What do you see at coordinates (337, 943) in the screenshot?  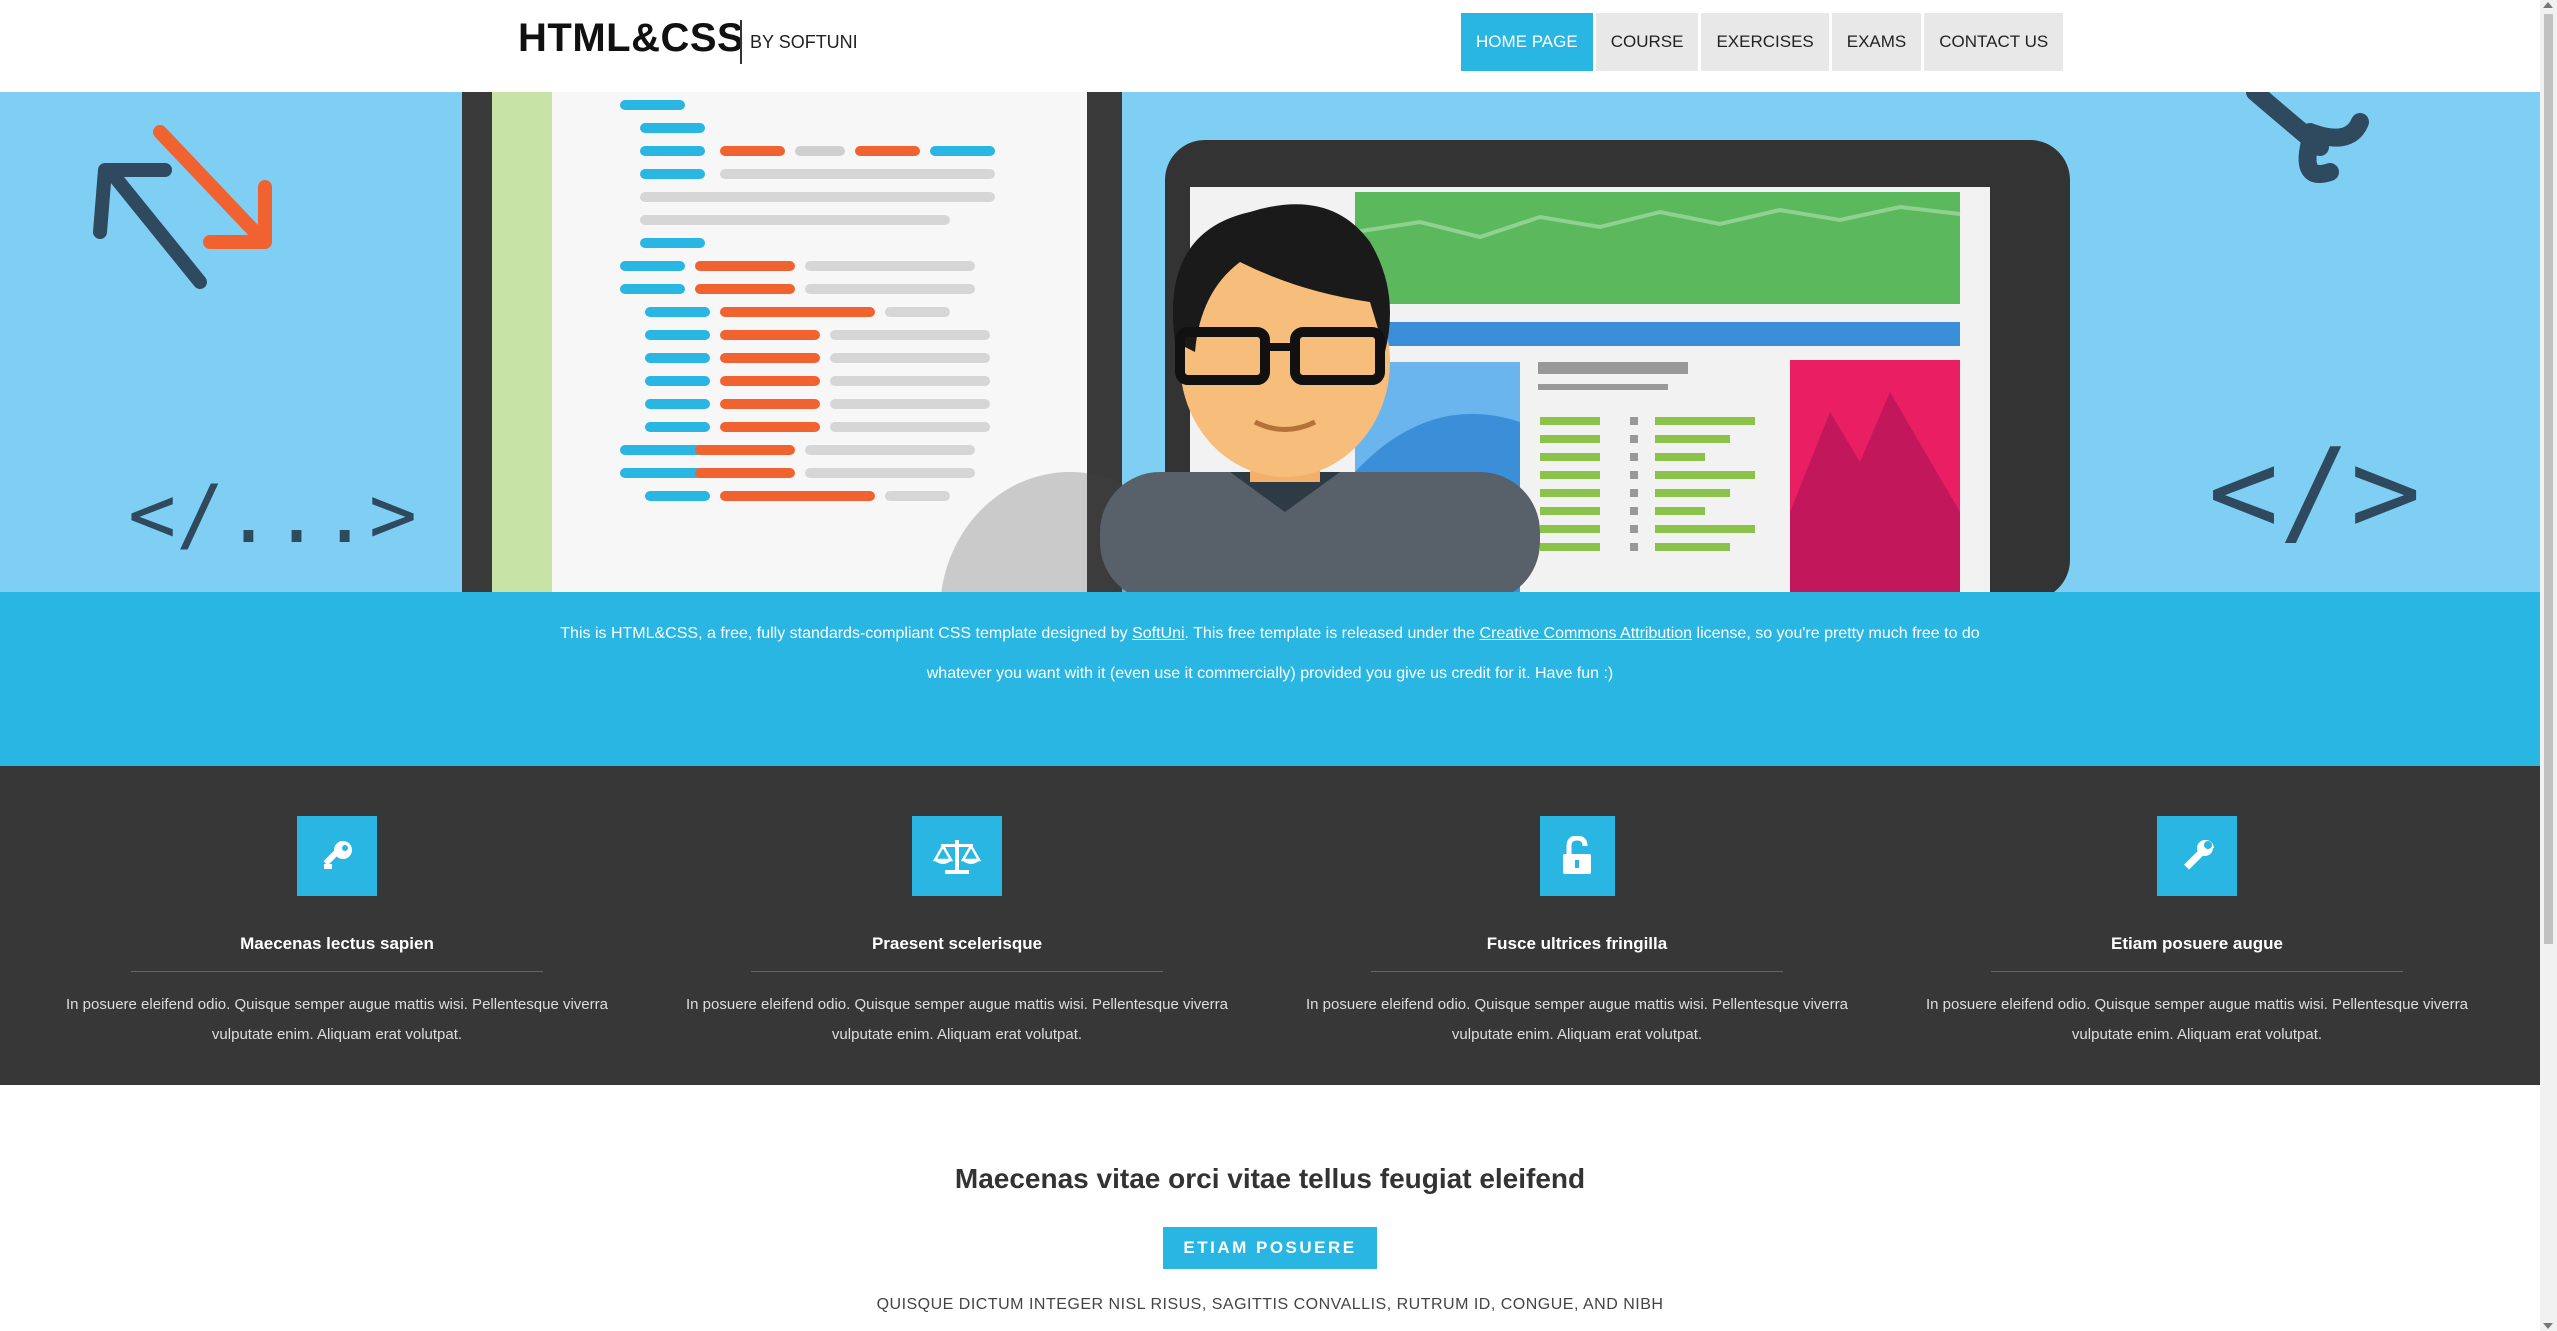 I see `feature-title: Maecenas lectus sapien` at bounding box center [337, 943].